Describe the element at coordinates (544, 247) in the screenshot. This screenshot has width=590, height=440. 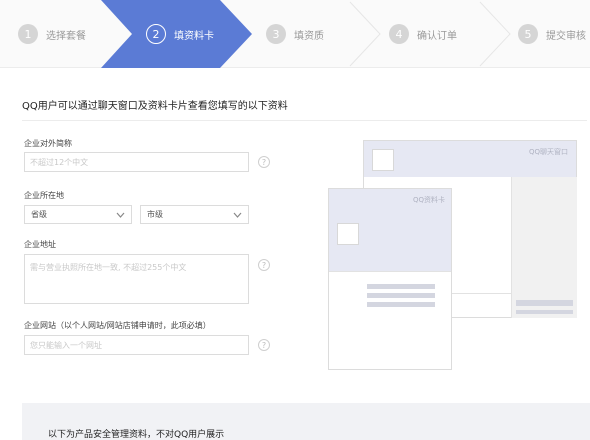
I see `chat-window-sidebar` at that location.